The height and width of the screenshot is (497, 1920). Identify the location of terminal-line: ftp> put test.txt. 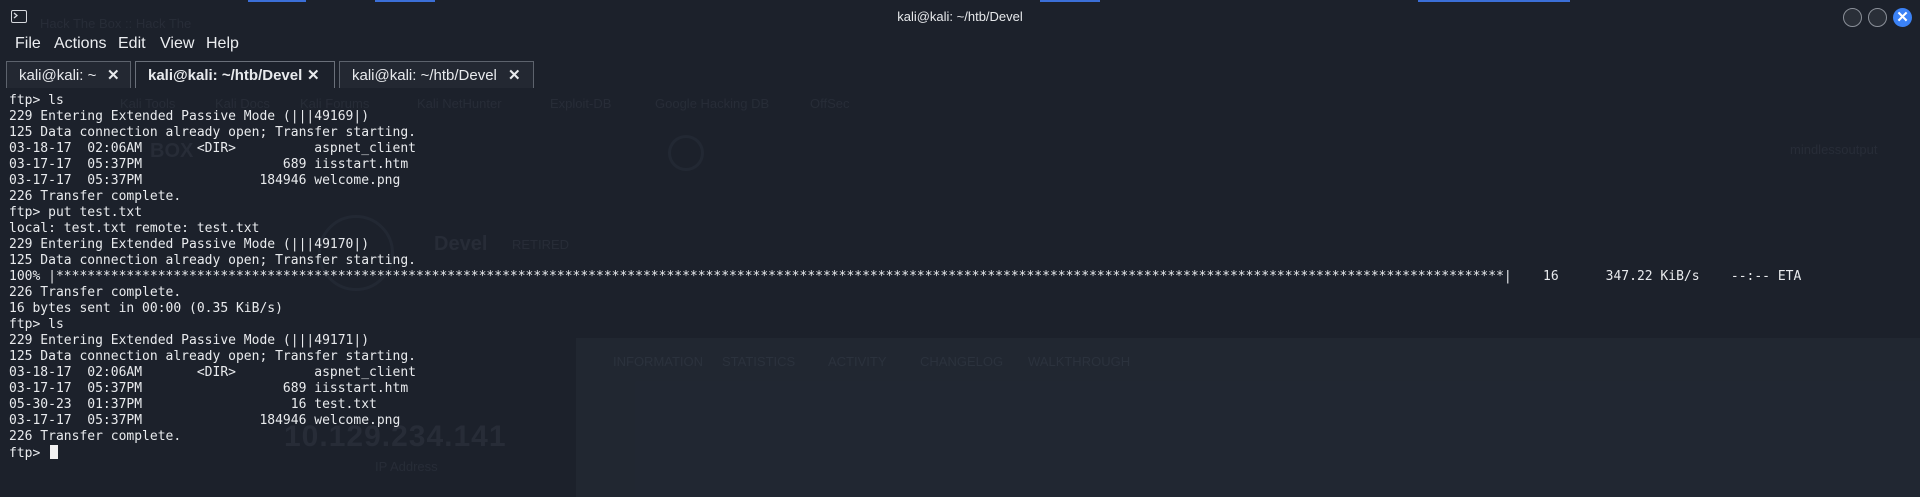
(76, 212).